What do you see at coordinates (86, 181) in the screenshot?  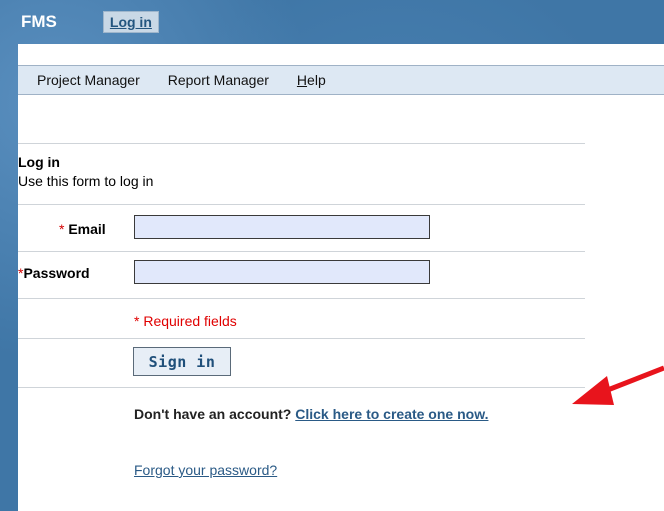 I see `form-subtitle: Use this form to log in` at bounding box center [86, 181].